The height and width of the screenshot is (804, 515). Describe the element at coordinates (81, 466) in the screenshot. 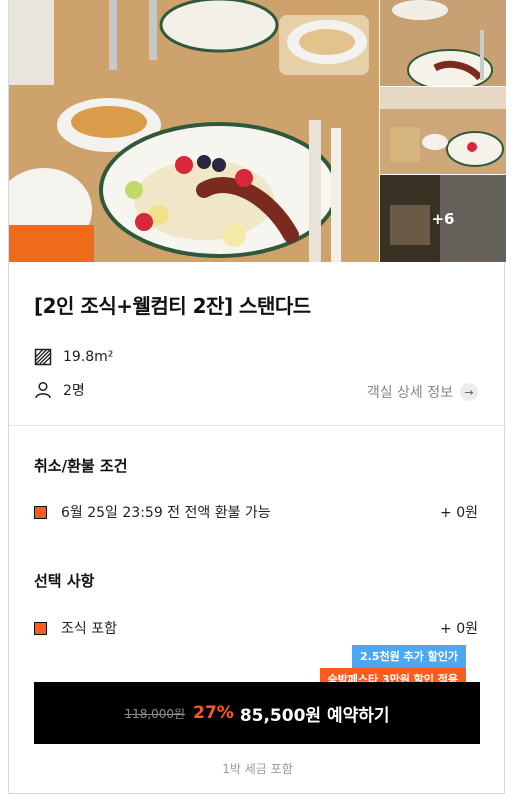

I see `refund-heading: 취소/환불 조건` at that location.